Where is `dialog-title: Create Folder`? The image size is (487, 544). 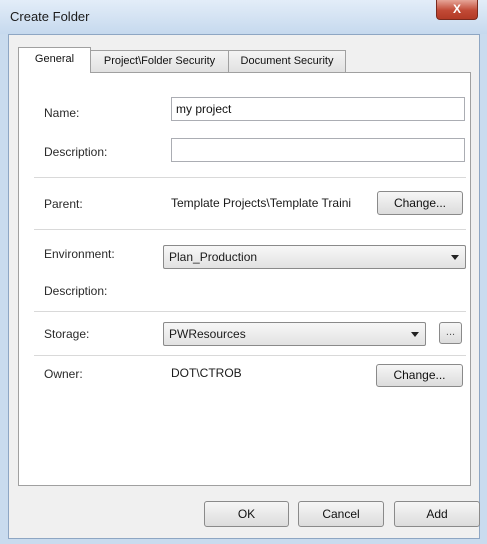
dialog-title: Create Folder is located at coordinates (50, 16).